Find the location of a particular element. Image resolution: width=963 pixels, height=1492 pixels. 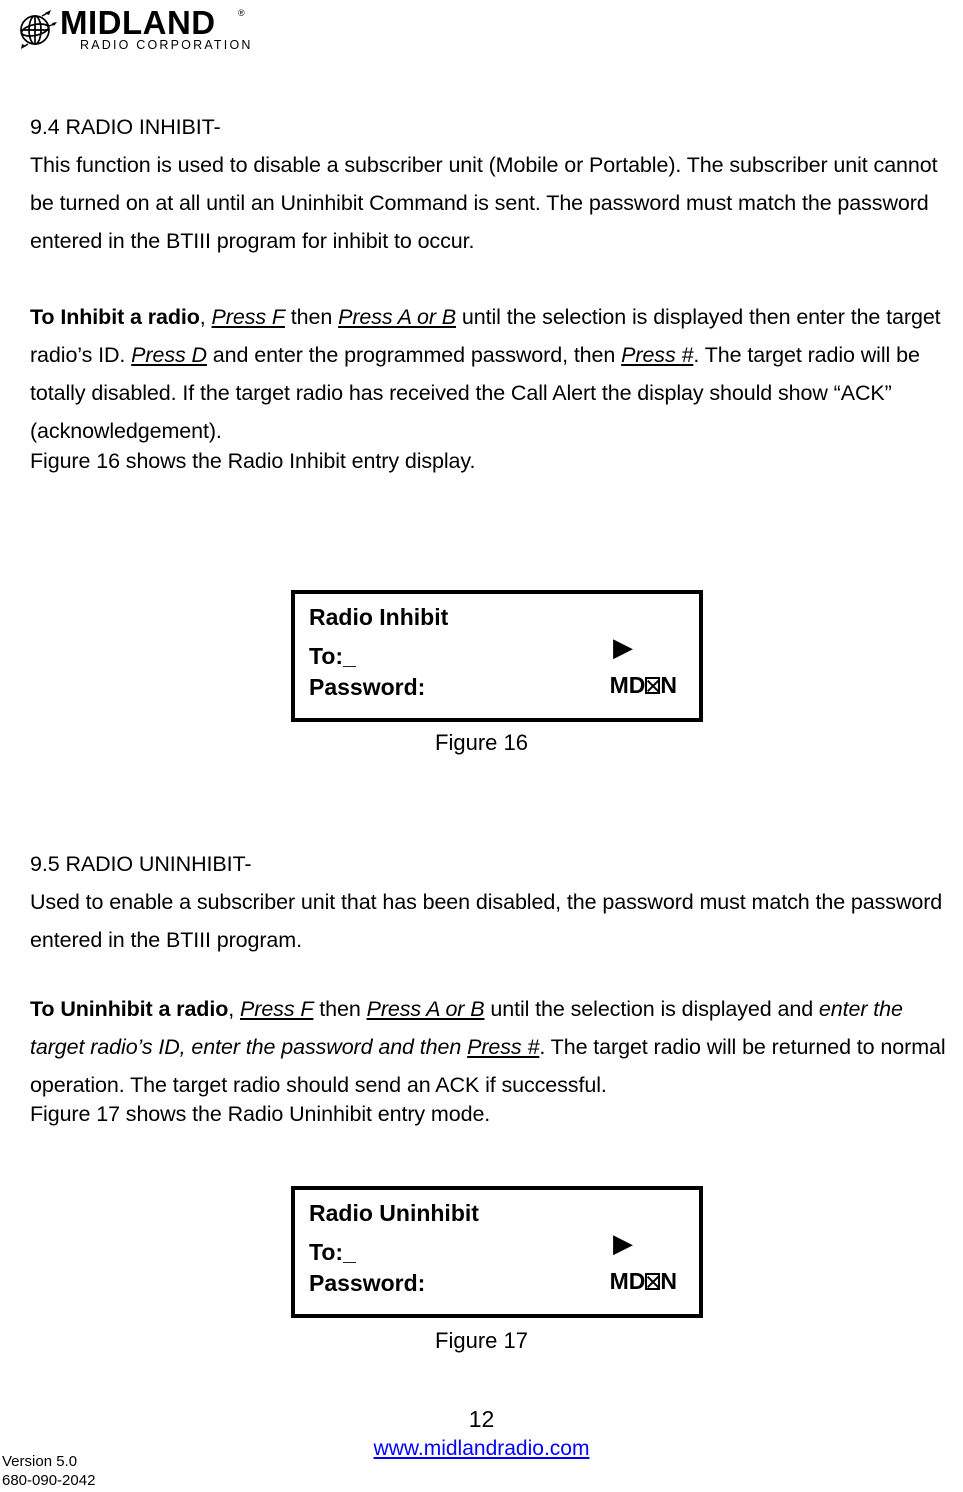

figure-17-code: MD N is located at coordinates (643, 1281).